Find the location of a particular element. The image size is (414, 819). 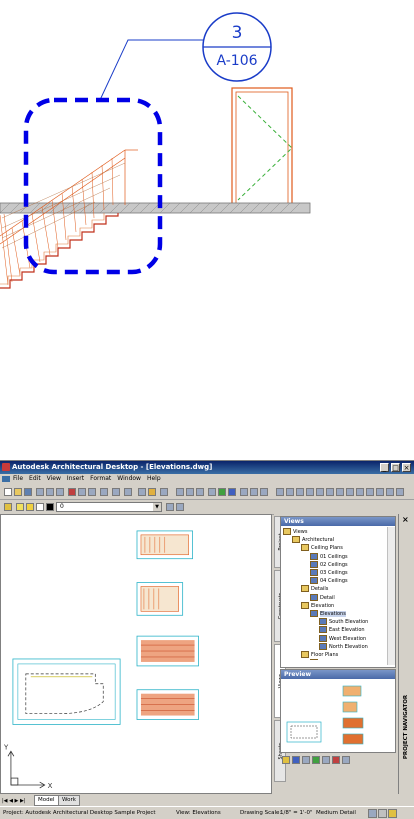

tree-item: Elevation is located at coordinates (337, 605).